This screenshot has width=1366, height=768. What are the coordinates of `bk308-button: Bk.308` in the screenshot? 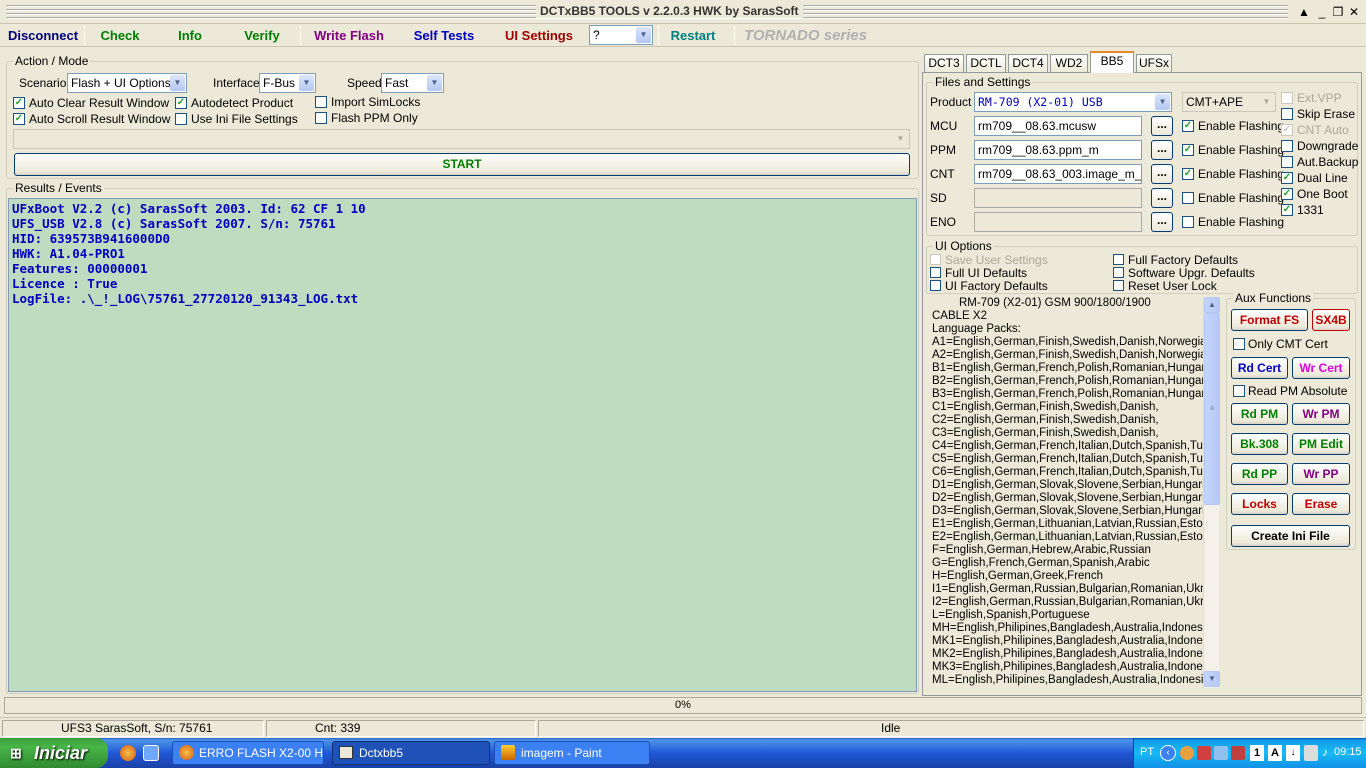 It's located at (1259, 444).